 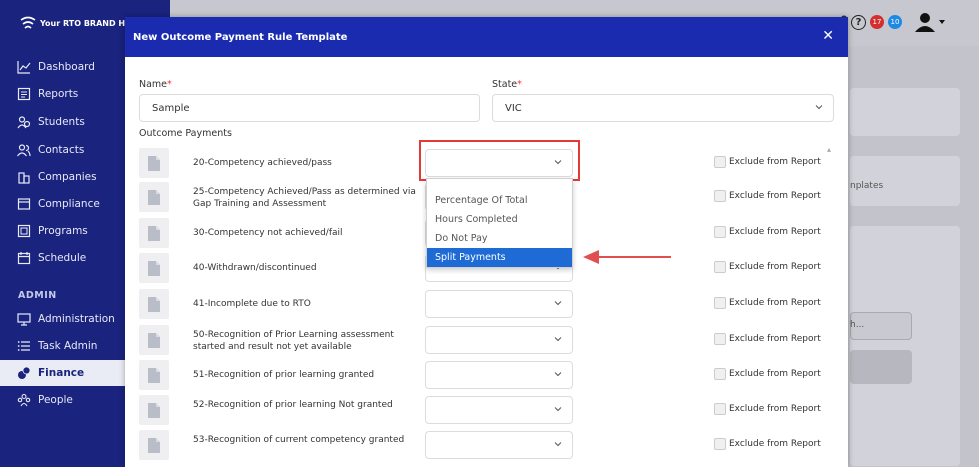 I want to click on companies-icon, so click(x=24, y=177).